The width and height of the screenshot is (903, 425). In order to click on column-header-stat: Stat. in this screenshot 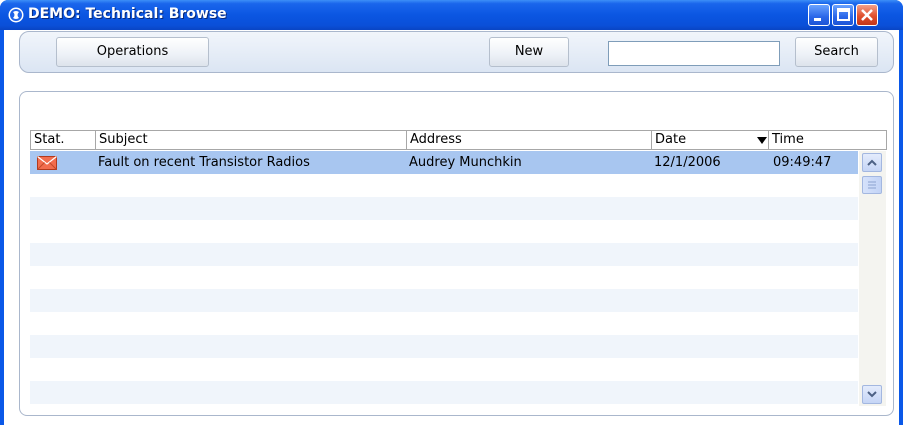, I will do `click(63, 140)`.